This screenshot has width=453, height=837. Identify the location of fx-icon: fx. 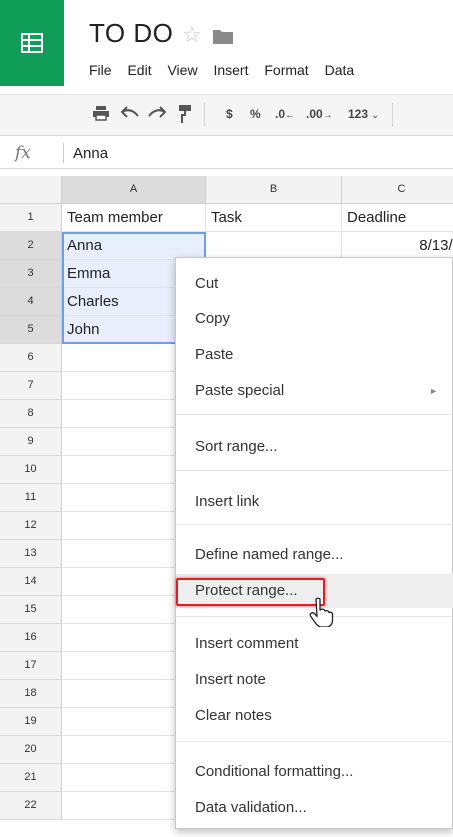
(23, 153).